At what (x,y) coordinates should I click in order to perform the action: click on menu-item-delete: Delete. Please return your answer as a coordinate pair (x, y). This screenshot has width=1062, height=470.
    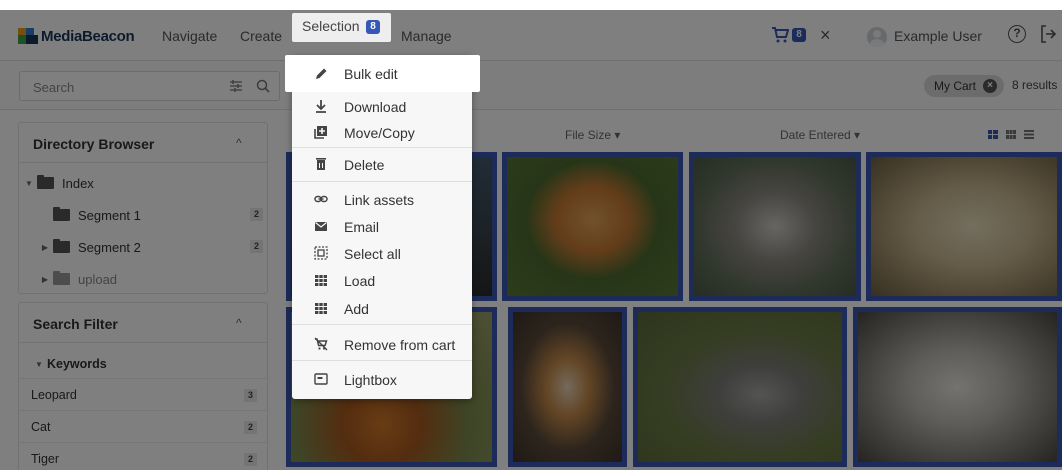
    Looking at the image, I should click on (382, 164).